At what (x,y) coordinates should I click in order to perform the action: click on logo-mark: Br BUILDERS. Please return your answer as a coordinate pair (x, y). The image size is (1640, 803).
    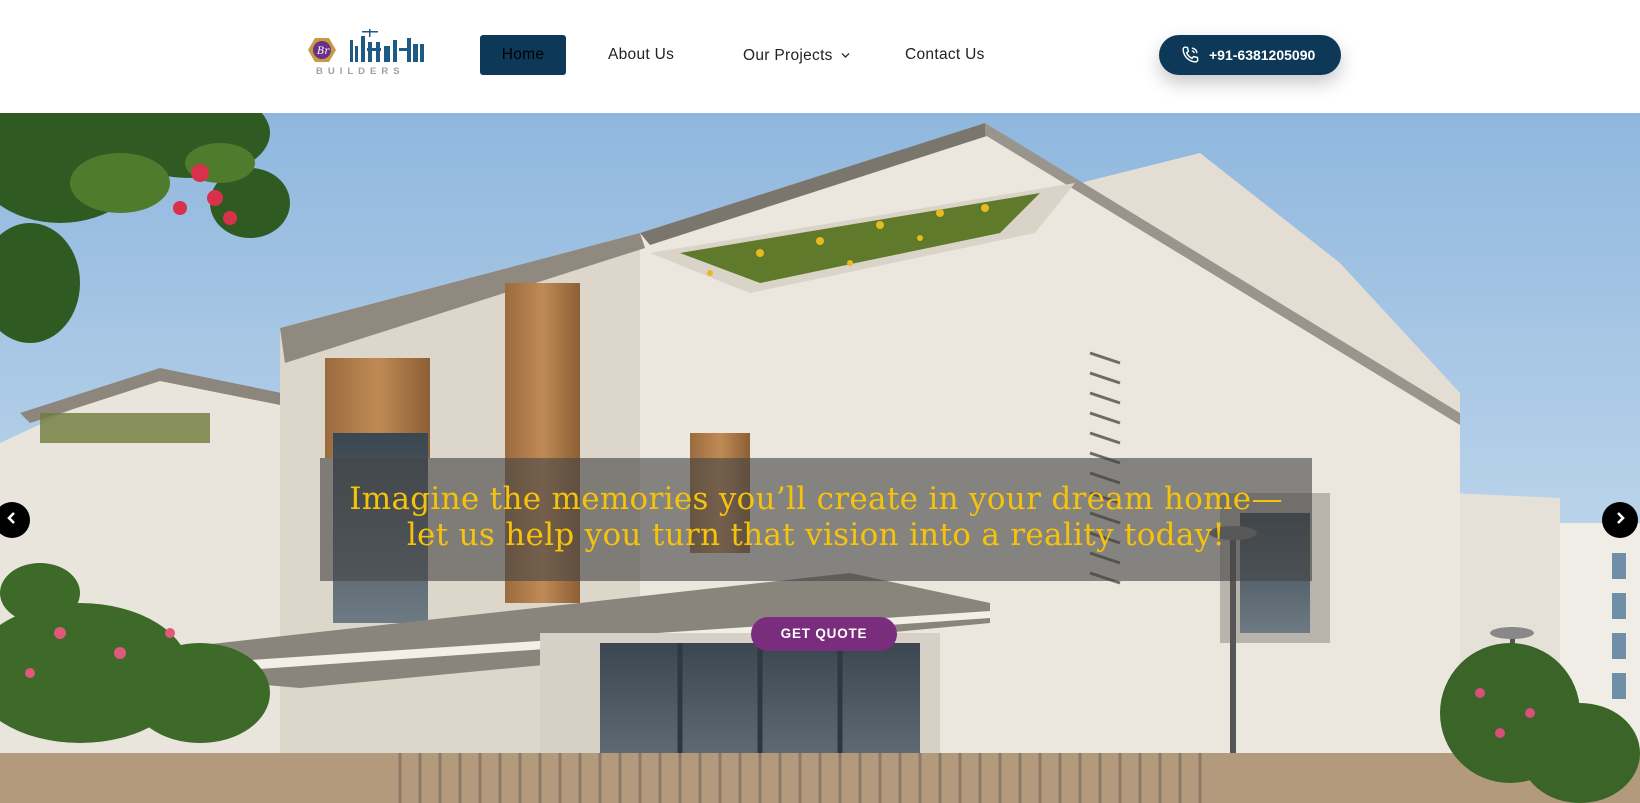
    Looking at the image, I should click on (366, 53).